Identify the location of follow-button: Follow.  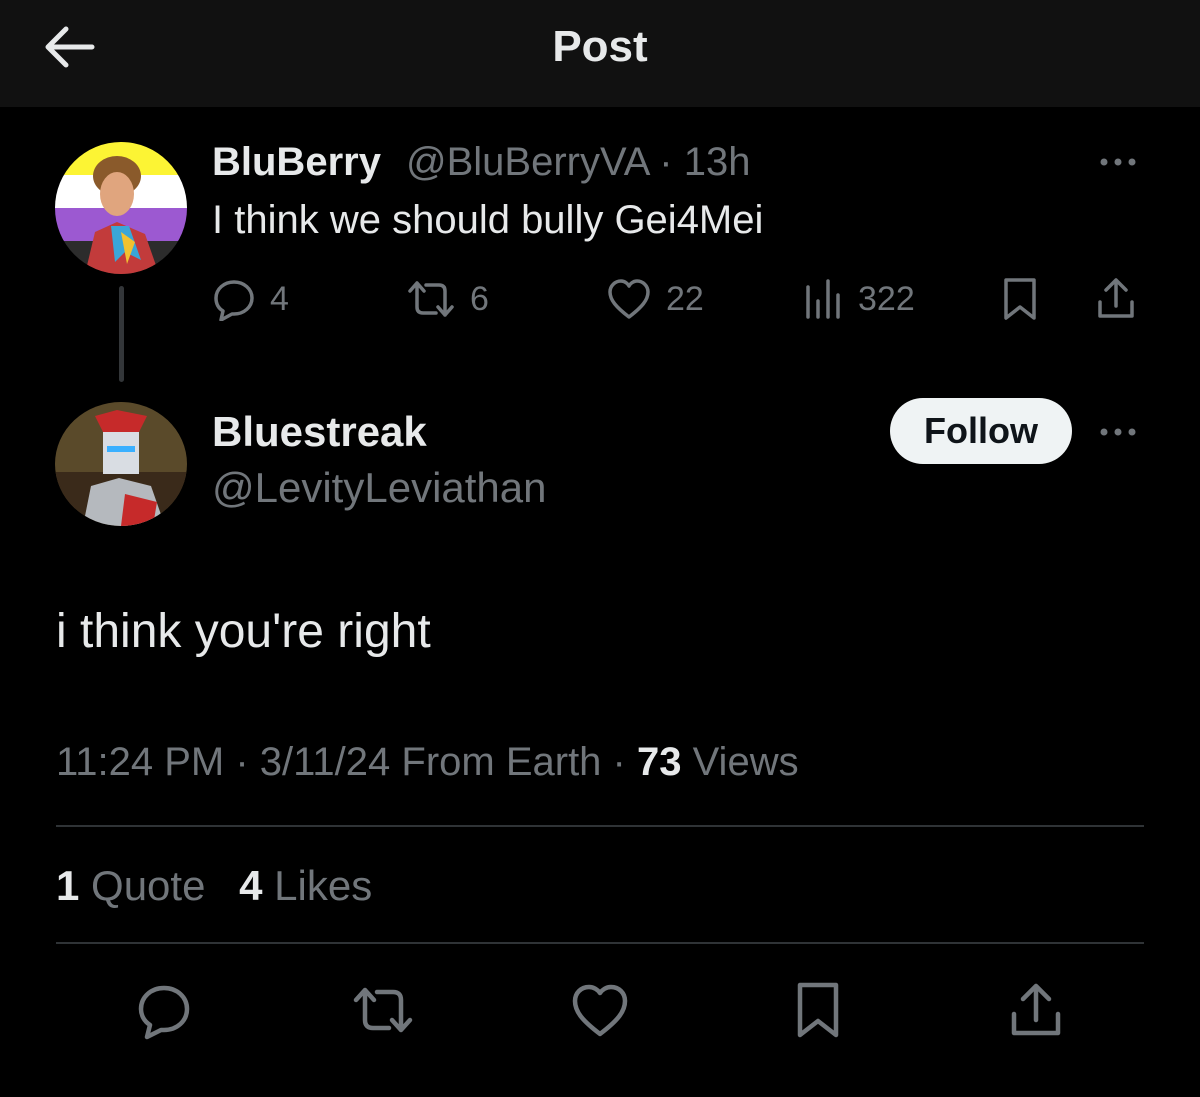
(981, 431).